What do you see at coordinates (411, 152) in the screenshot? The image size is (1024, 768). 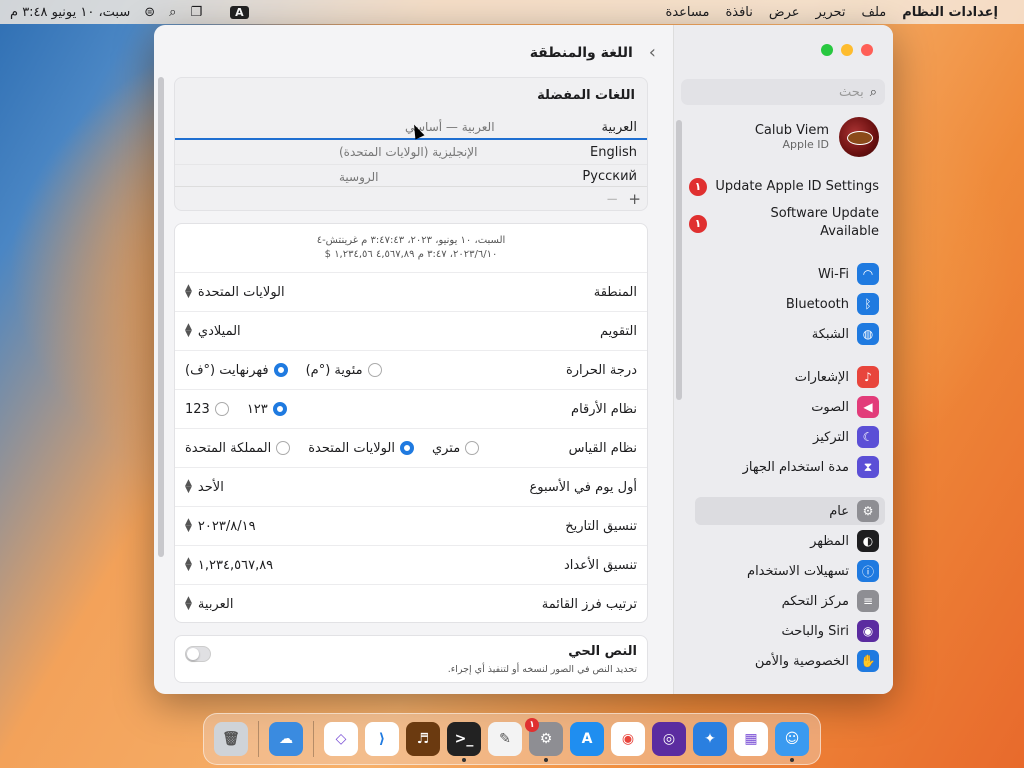 I see `language-row: English الإنجليزية (الولايات المتحدة)` at bounding box center [411, 152].